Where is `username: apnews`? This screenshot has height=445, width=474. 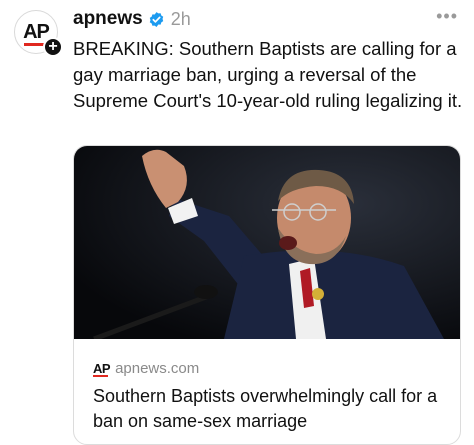 username: apnews is located at coordinates (108, 19).